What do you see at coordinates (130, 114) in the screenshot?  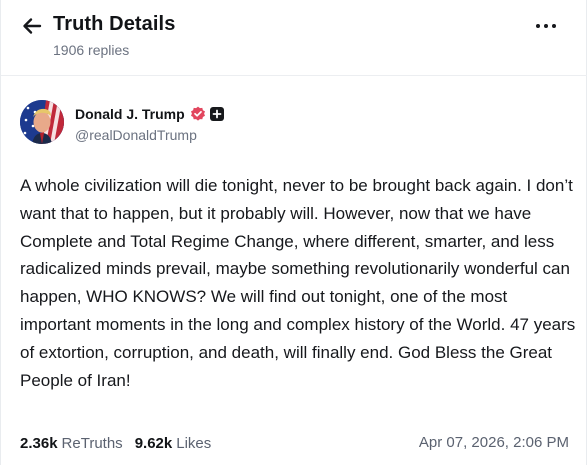 I see `author-display-name: Donald J. Trump` at bounding box center [130, 114].